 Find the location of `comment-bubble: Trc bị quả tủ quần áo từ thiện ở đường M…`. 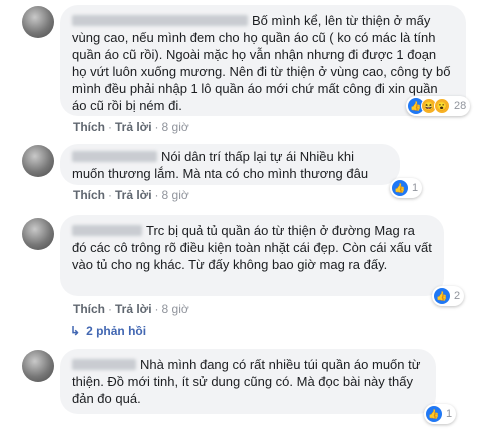

comment-bubble: Trc bị quả tủ quần áo từ thiện ở đường M… is located at coordinates (252, 255).